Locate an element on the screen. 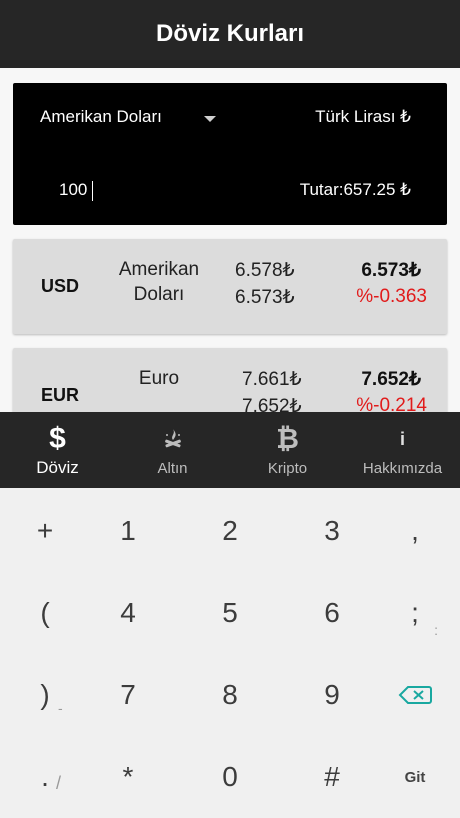 The image size is (460, 818). key-2: 2 is located at coordinates (230, 531).